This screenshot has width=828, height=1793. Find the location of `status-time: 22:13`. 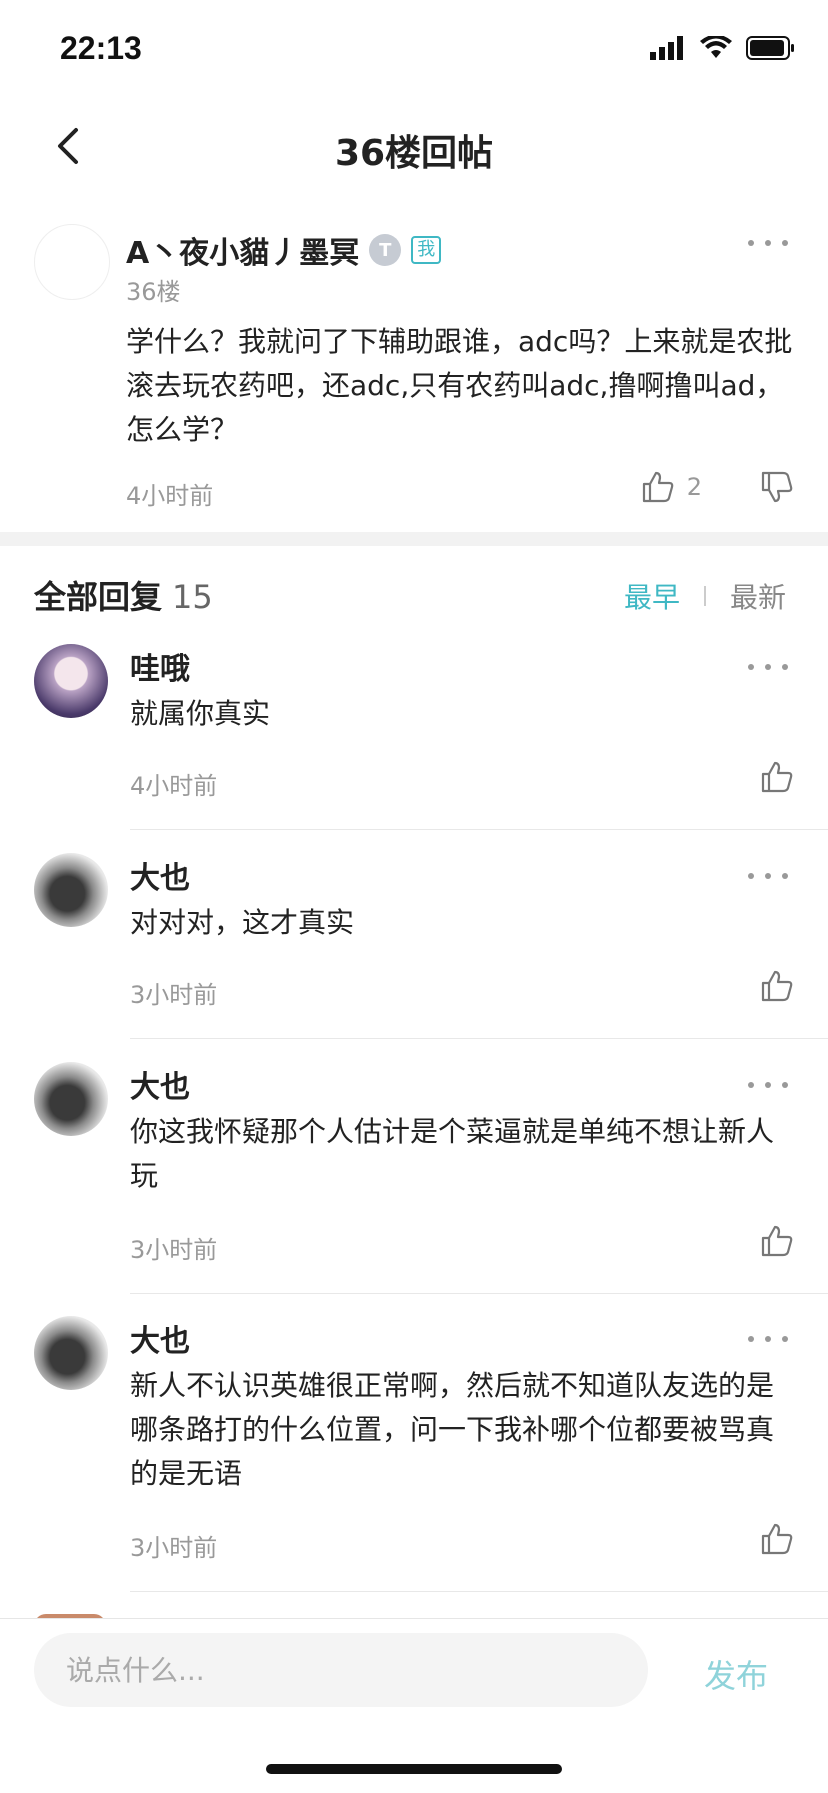

status-time: 22:13 is located at coordinates (101, 48).